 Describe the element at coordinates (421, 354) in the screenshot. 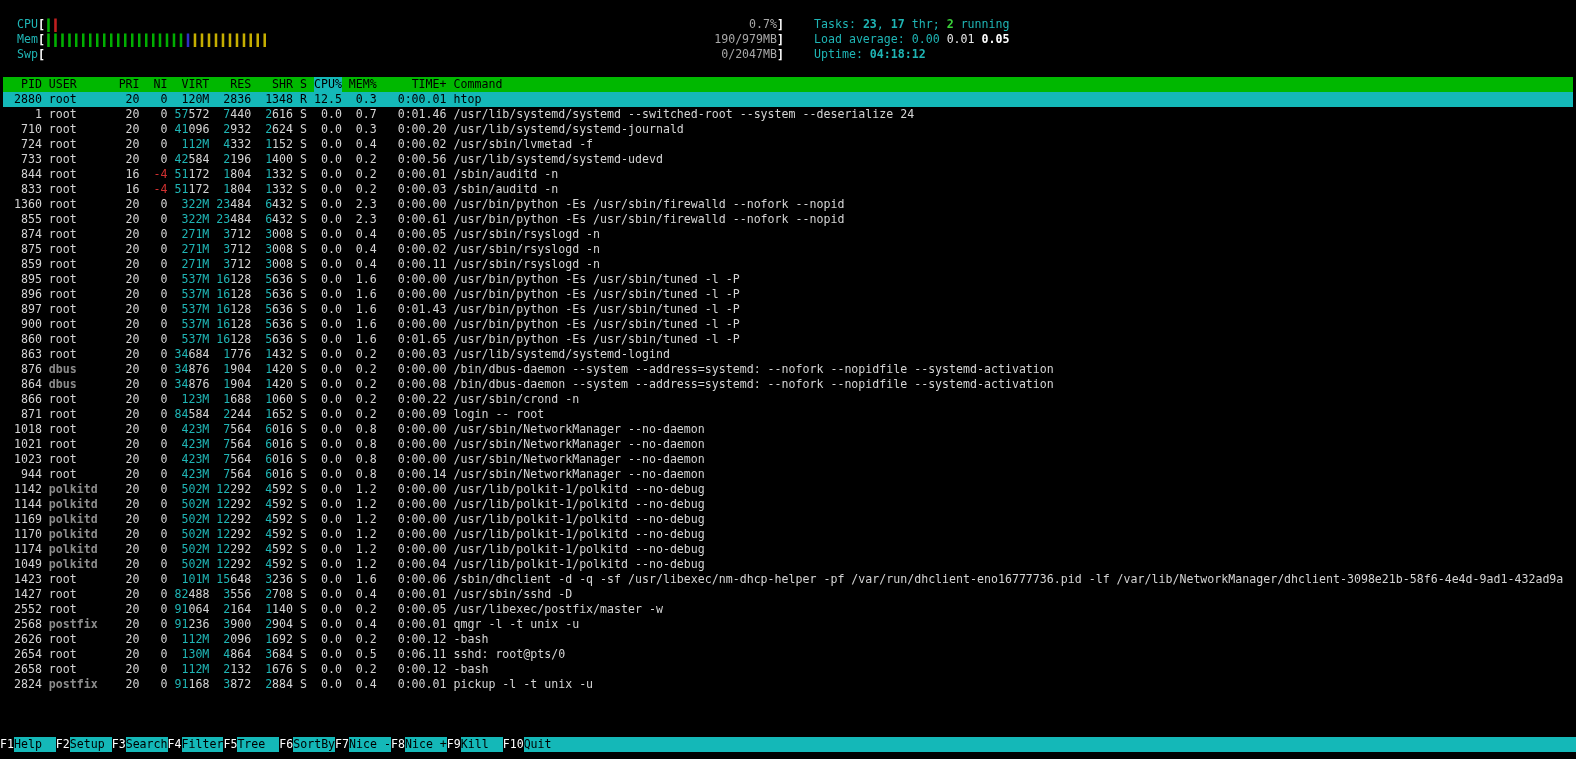

I see `table-cell-text: 0:00.03` at that location.